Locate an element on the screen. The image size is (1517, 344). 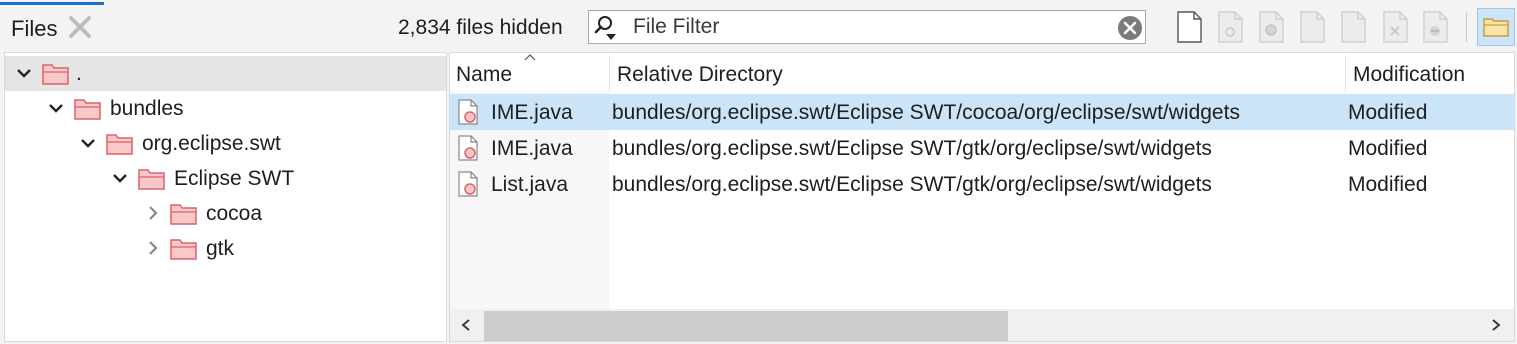
clear-filter-icon is located at coordinates (1130, 28).